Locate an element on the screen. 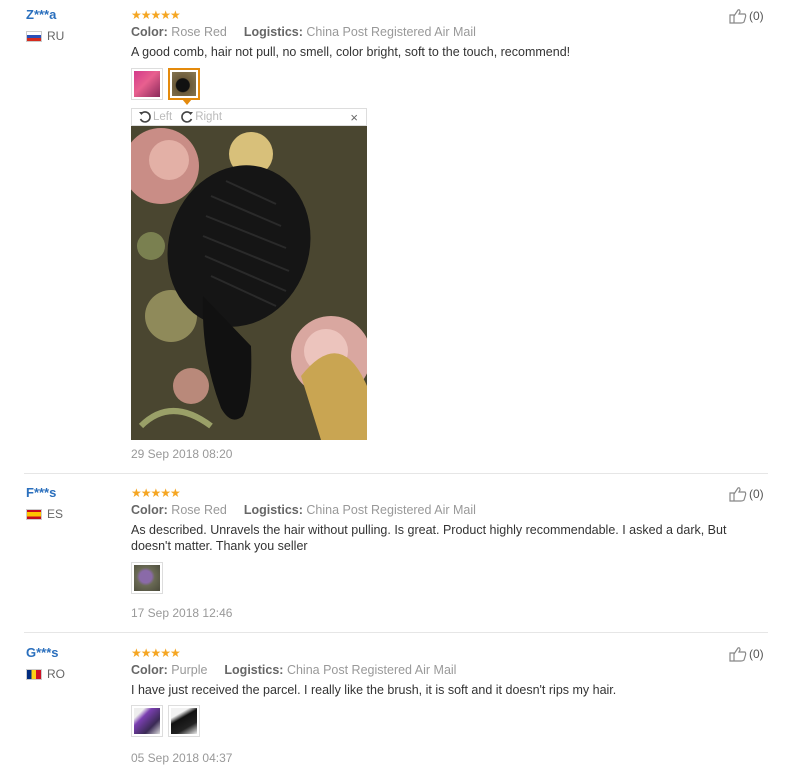 The width and height of the screenshot is (800, 775). reviewer-country: ES is located at coordinates (44, 514).